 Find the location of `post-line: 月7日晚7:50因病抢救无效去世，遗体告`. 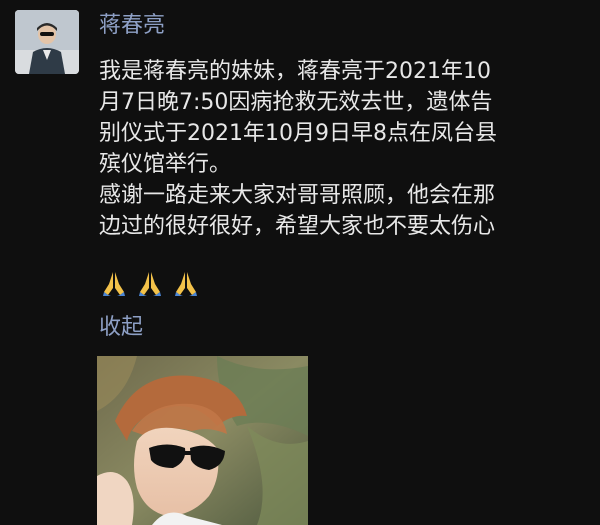

post-line: 月7日晚7:50因病抢救无效去世，遗体告 is located at coordinates (296, 102).